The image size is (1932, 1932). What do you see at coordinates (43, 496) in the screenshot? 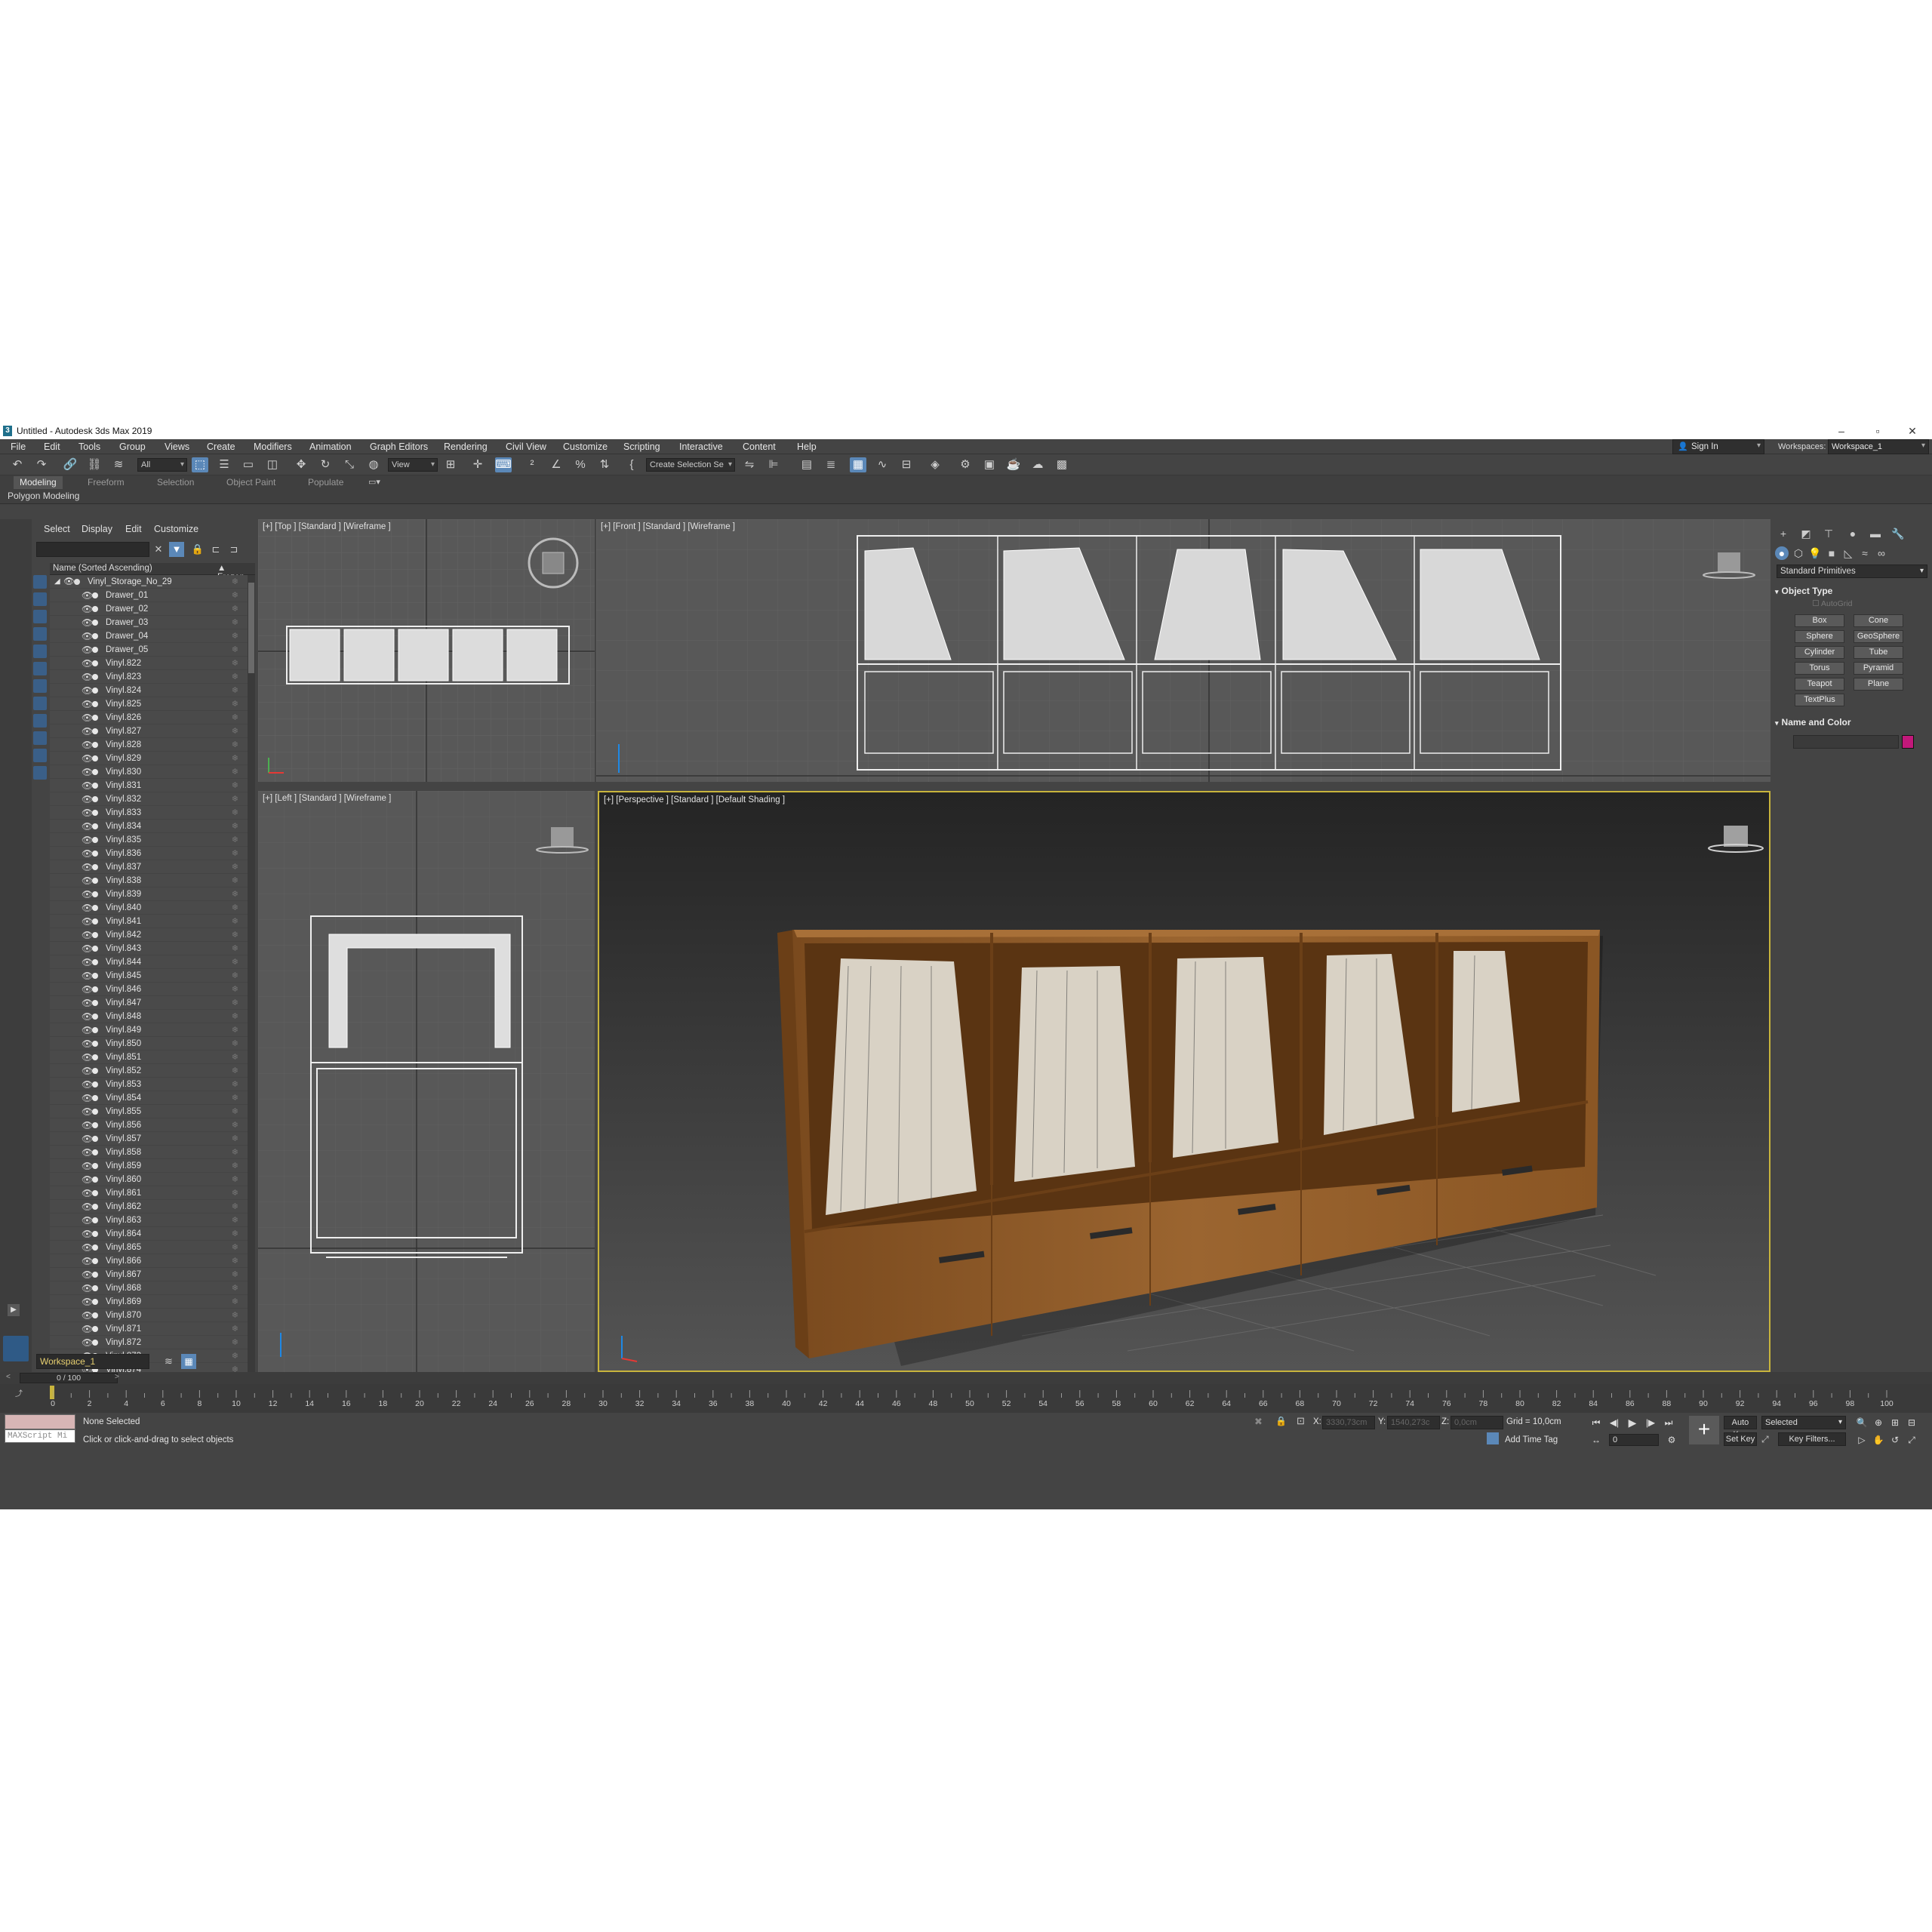
I see `ribbon-panel-polygon-modeling: Polygon Modeling` at bounding box center [43, 496].